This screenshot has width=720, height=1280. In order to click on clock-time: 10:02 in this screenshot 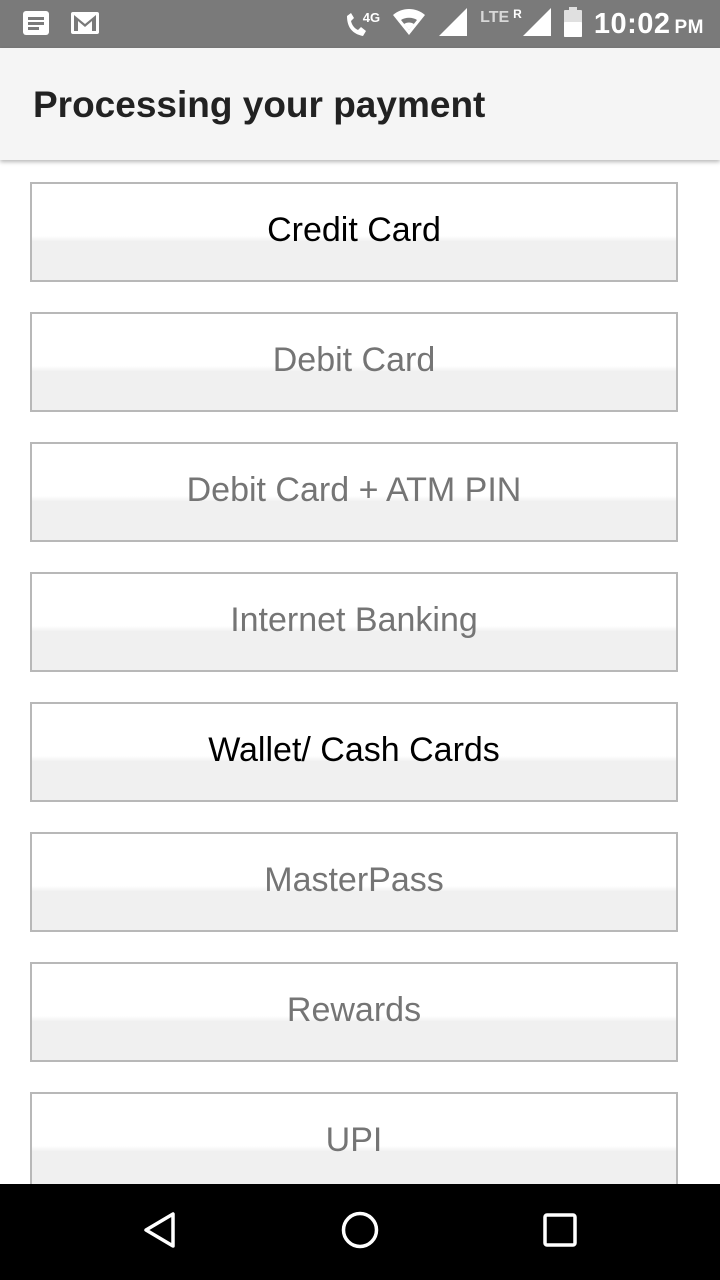, I will do `click(632, 23)`.